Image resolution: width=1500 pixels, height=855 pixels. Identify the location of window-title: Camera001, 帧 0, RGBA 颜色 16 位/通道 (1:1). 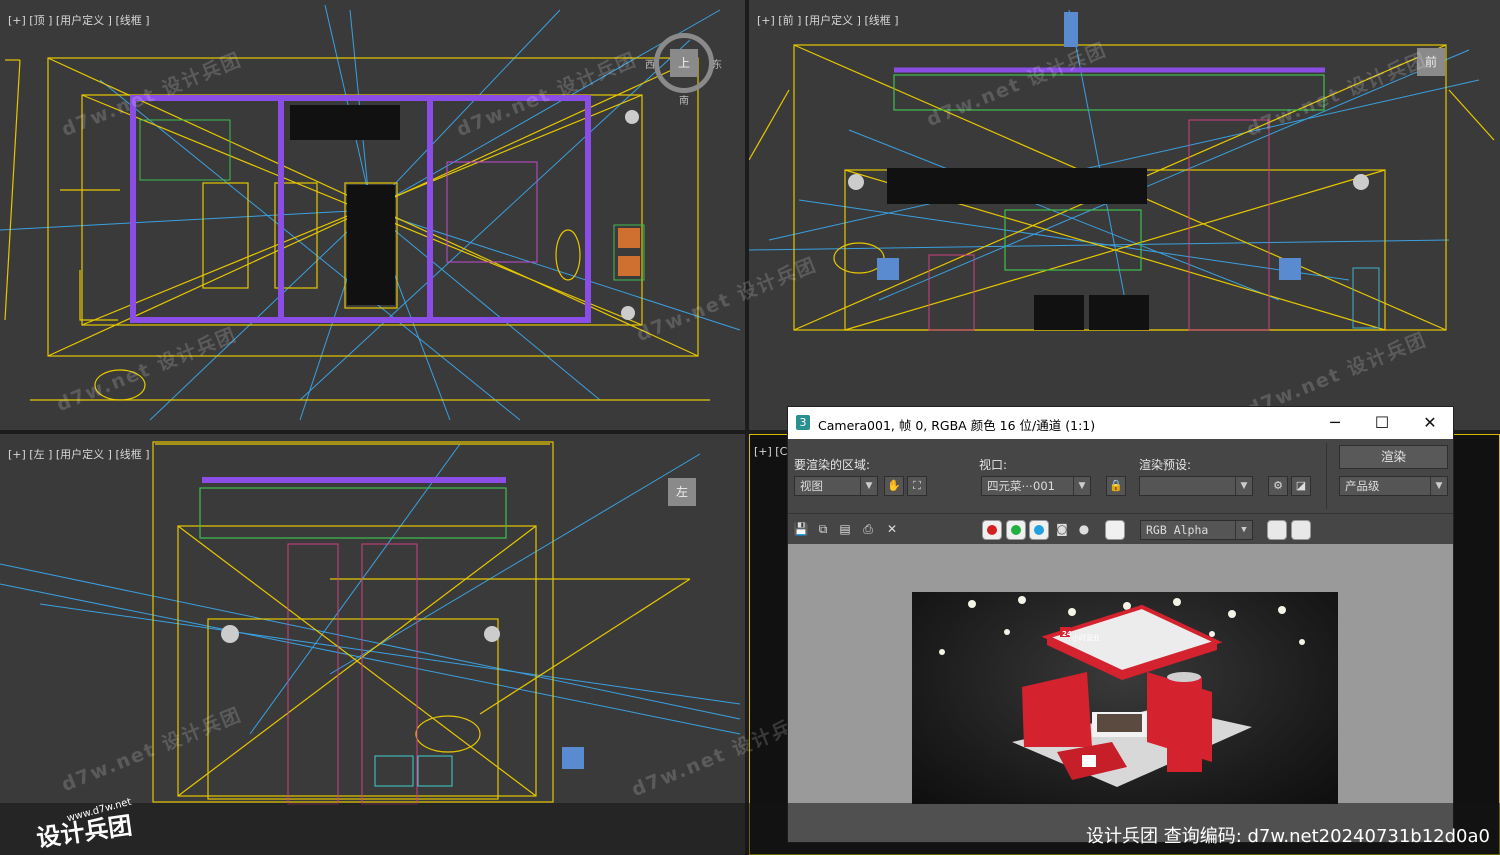
(957, 425).